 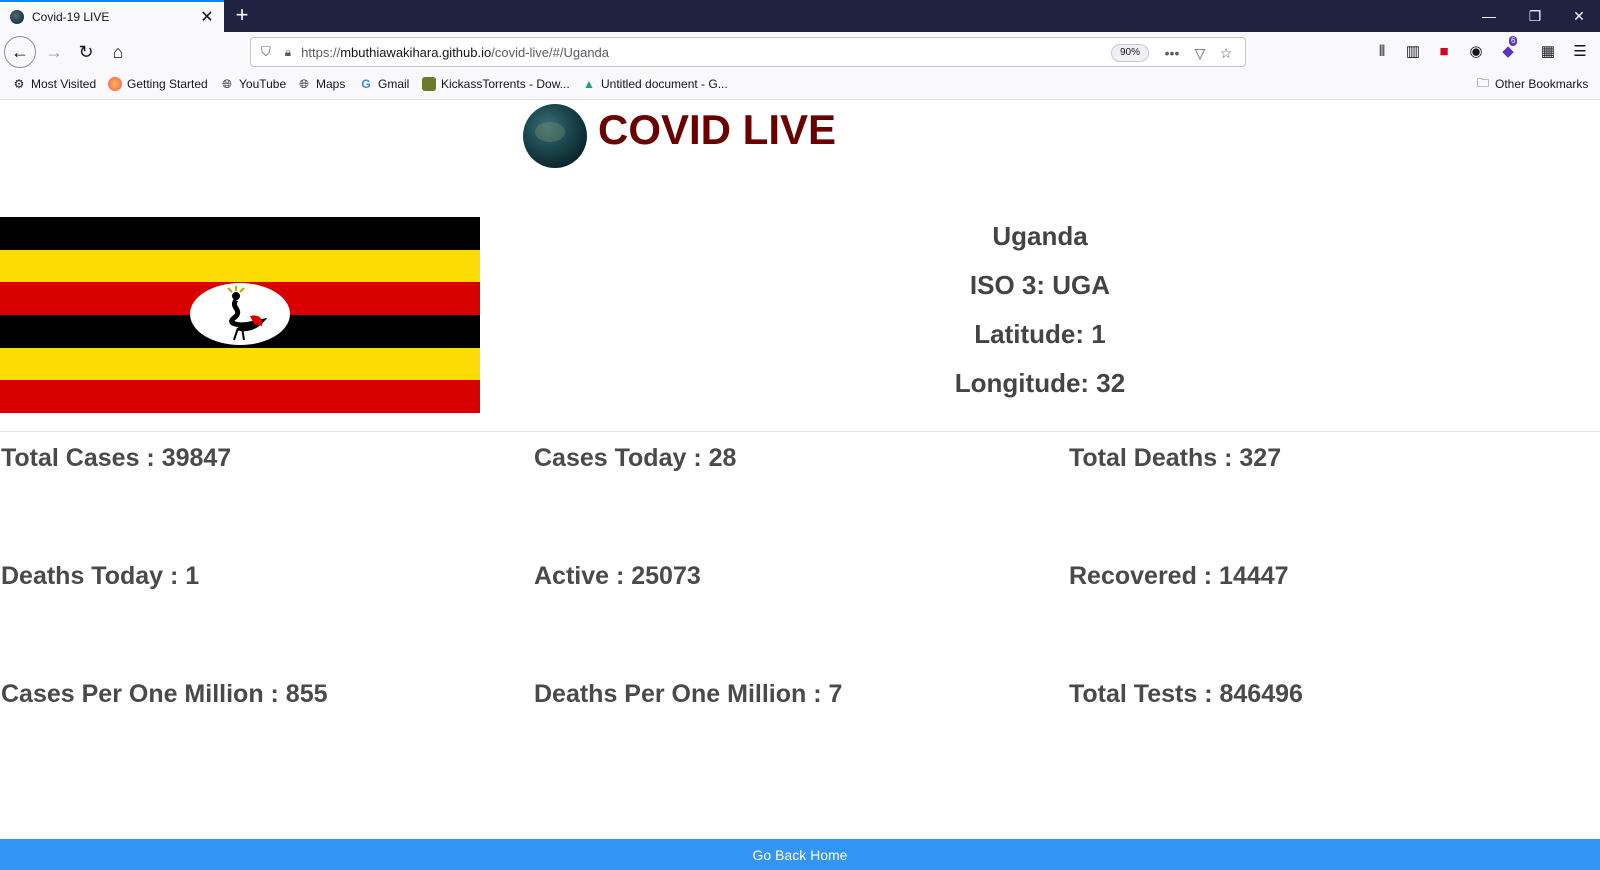 What do you see at coordinates (589, 84) in the screenshot?
I see `google-drive-icon: ▲` at bounding box center [589, 84].